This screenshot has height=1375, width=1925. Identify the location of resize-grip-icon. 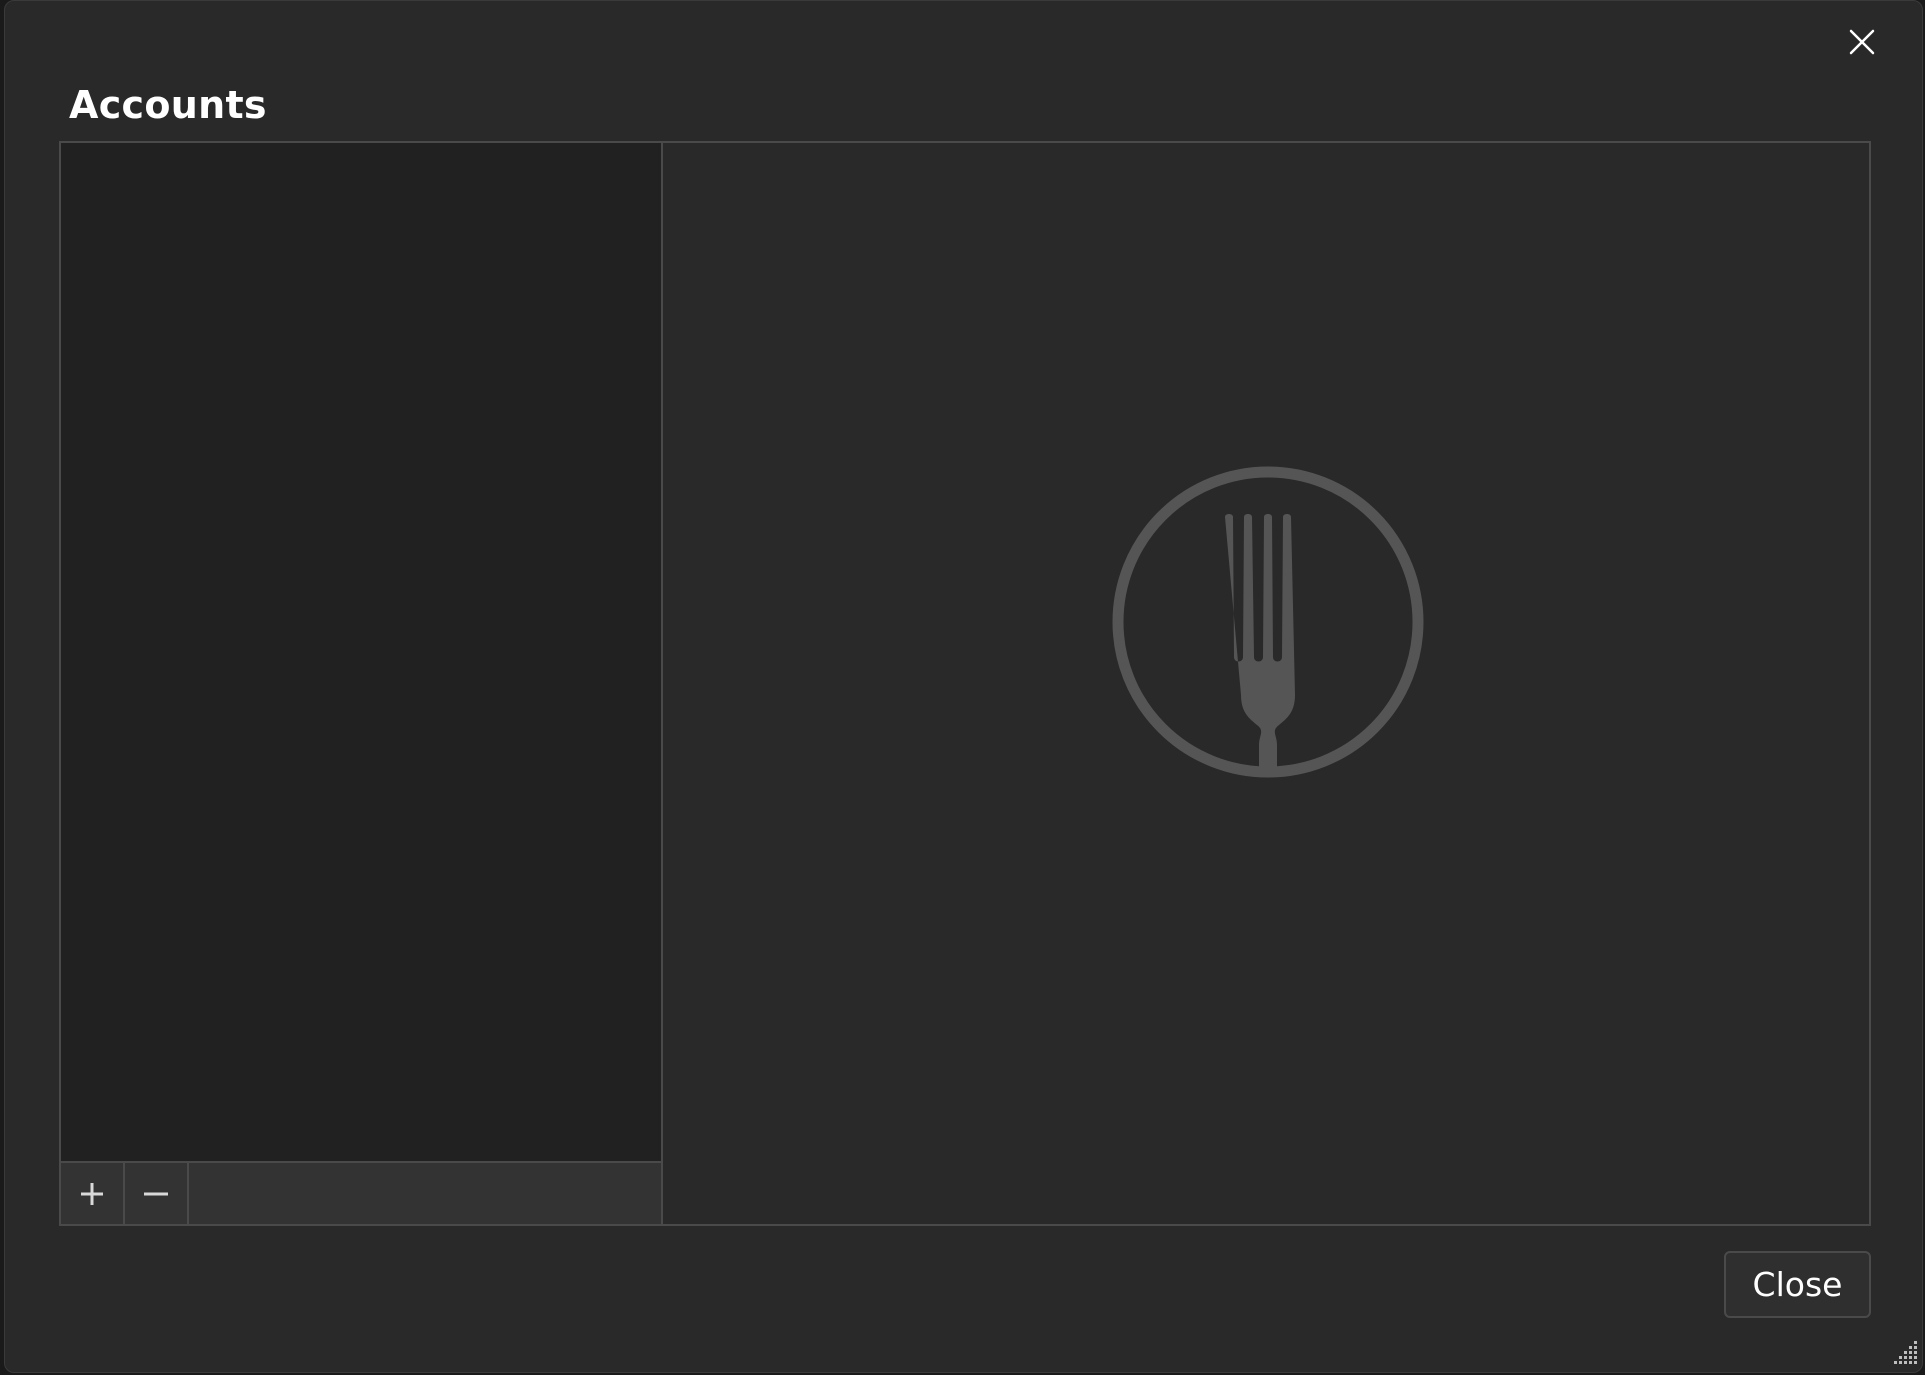
(1905, 1352).